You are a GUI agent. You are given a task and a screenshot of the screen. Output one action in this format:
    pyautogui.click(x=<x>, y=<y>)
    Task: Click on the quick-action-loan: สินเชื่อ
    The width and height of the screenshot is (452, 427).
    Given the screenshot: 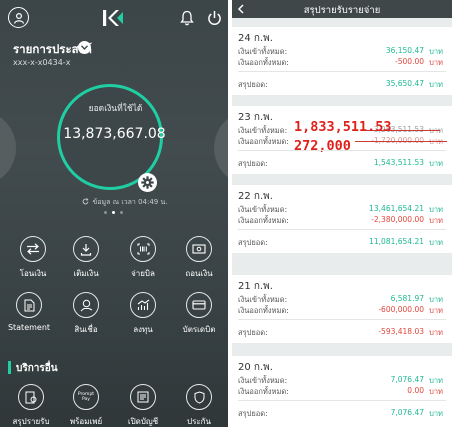 What is the action you would take?
    pyautogui.click(x=86, y=314)
    